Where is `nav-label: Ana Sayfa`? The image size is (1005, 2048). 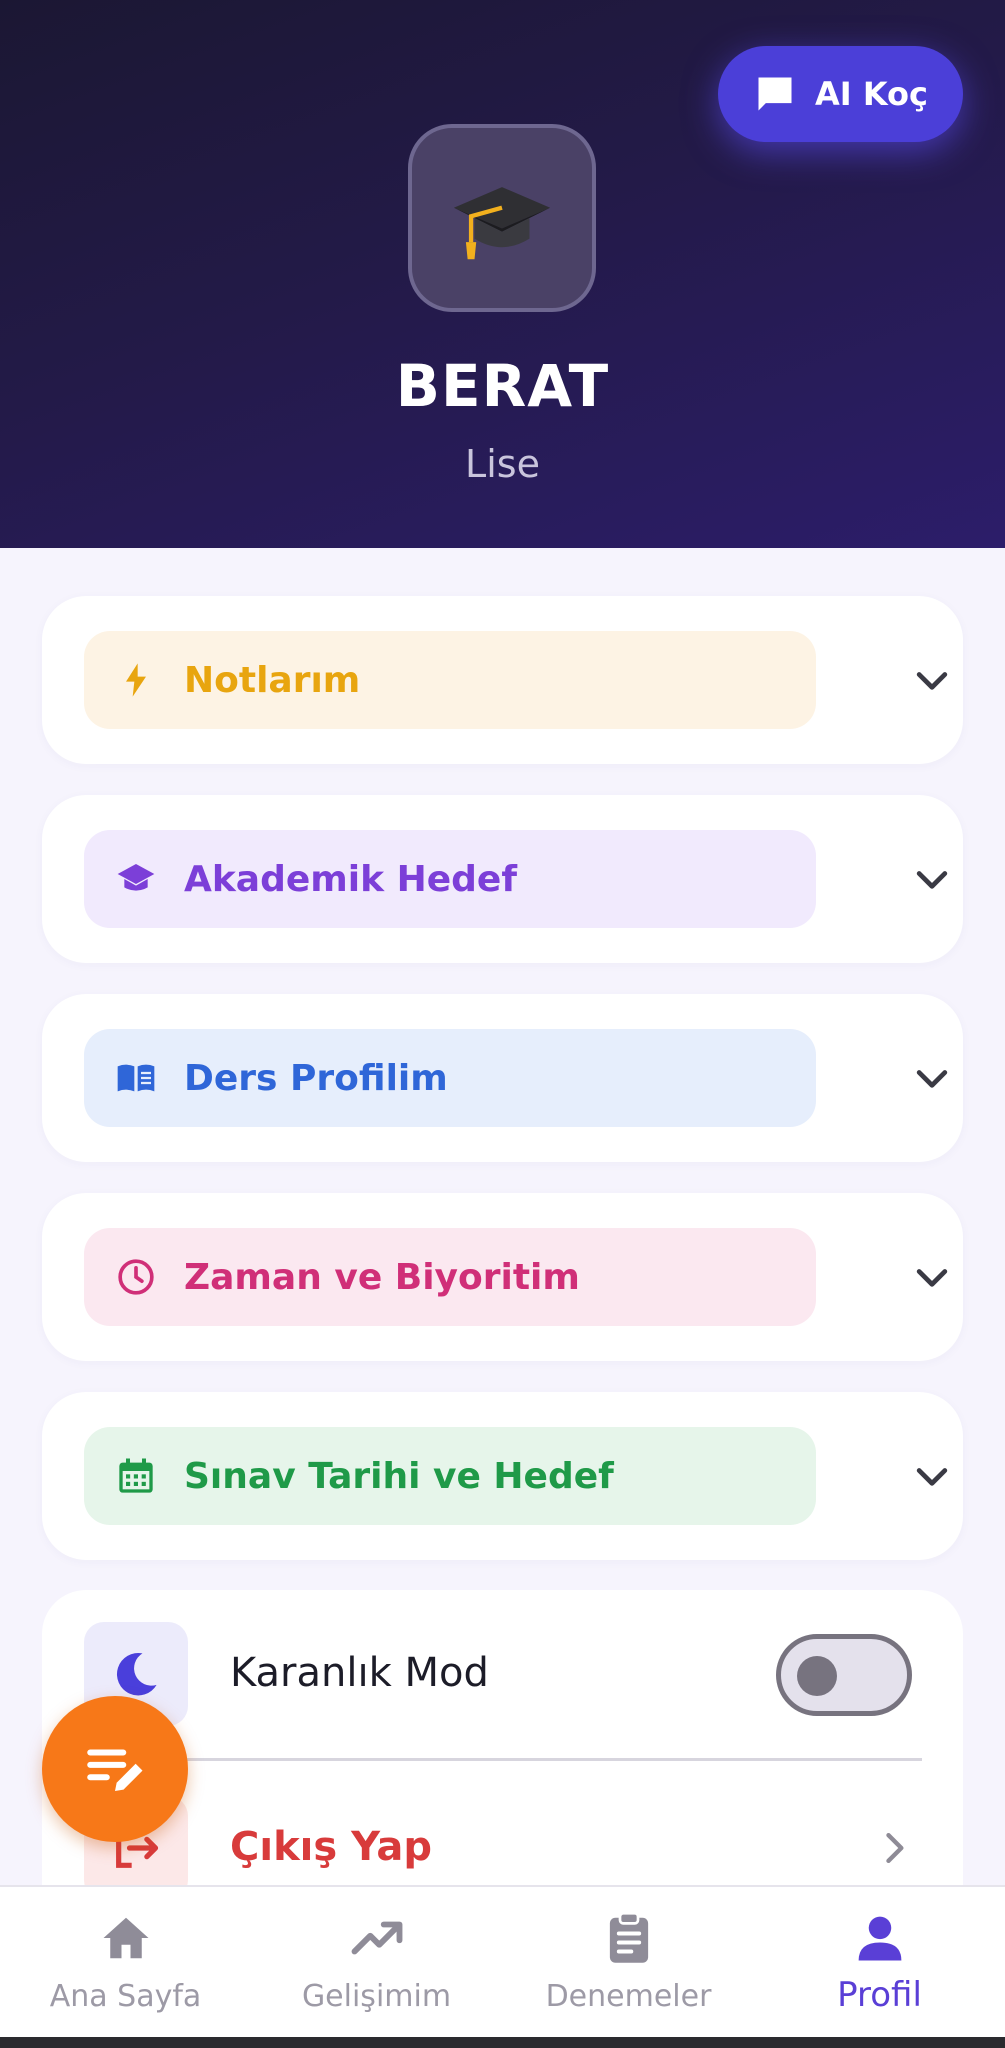
nav-label: Ana Sayfa is located at coordinates (125, 1996).